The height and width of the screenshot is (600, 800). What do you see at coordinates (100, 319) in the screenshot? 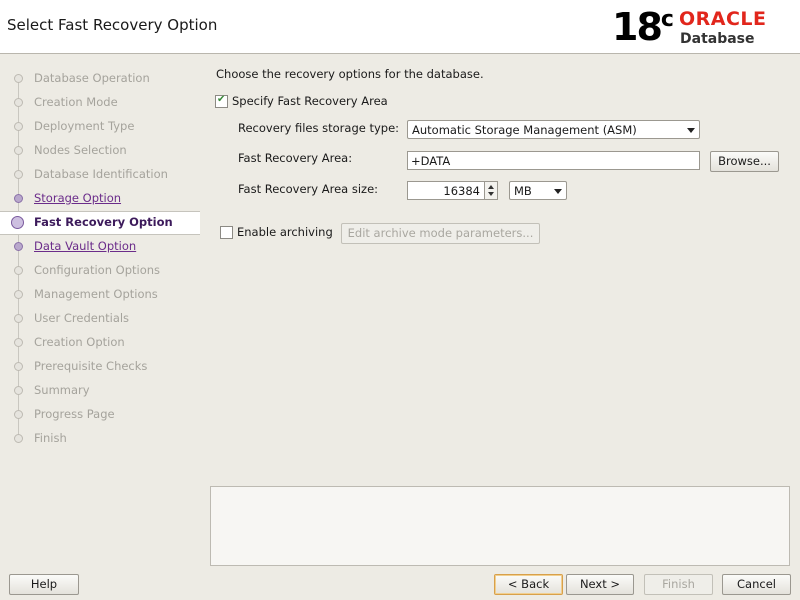
I see `step-user-credentials: User Credentials` at bounding box center [100, 319].